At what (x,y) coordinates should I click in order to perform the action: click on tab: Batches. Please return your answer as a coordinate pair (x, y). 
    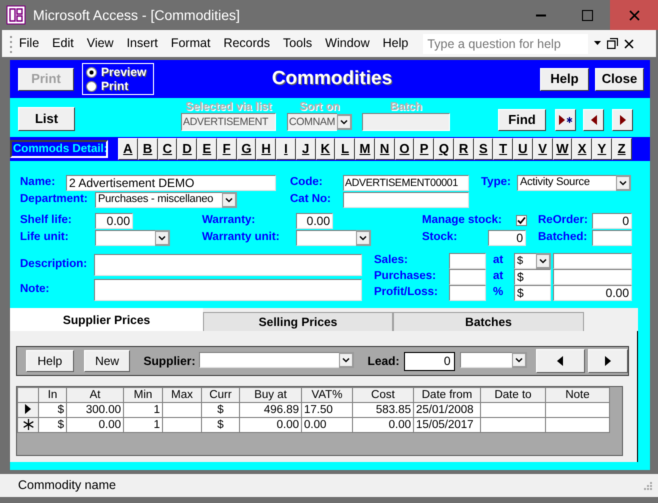
    Looking at the image, I should click on (488, 321).